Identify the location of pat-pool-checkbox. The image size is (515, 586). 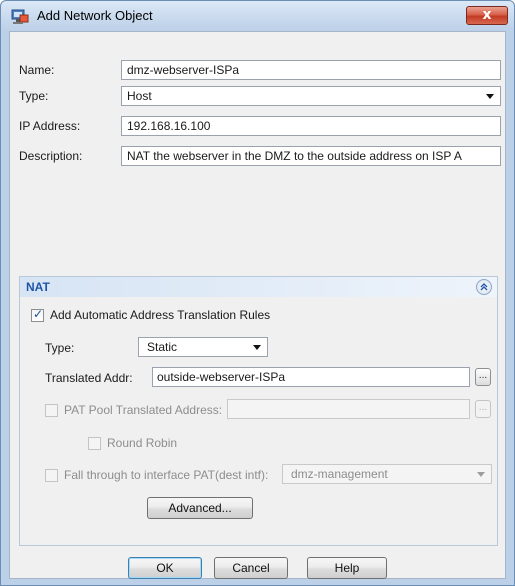
(51, 410).